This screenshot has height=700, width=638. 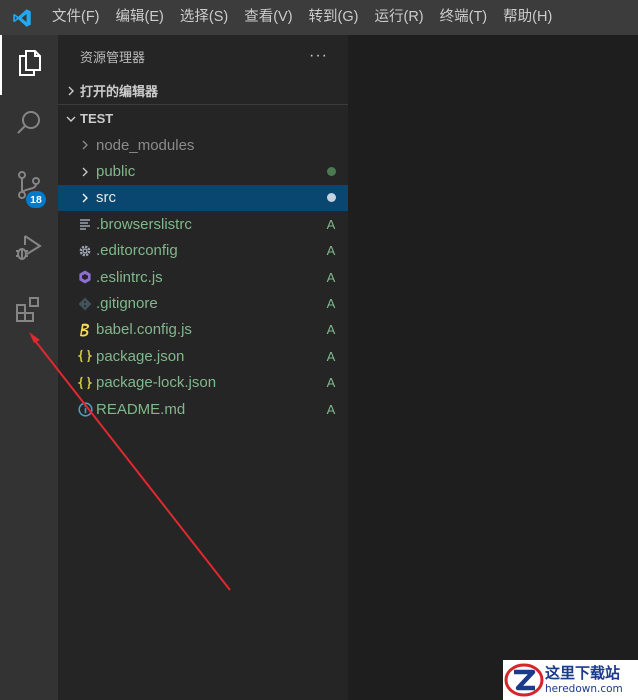 I want to click on menu-help: 帮助(H), so click(x=527, y=17).